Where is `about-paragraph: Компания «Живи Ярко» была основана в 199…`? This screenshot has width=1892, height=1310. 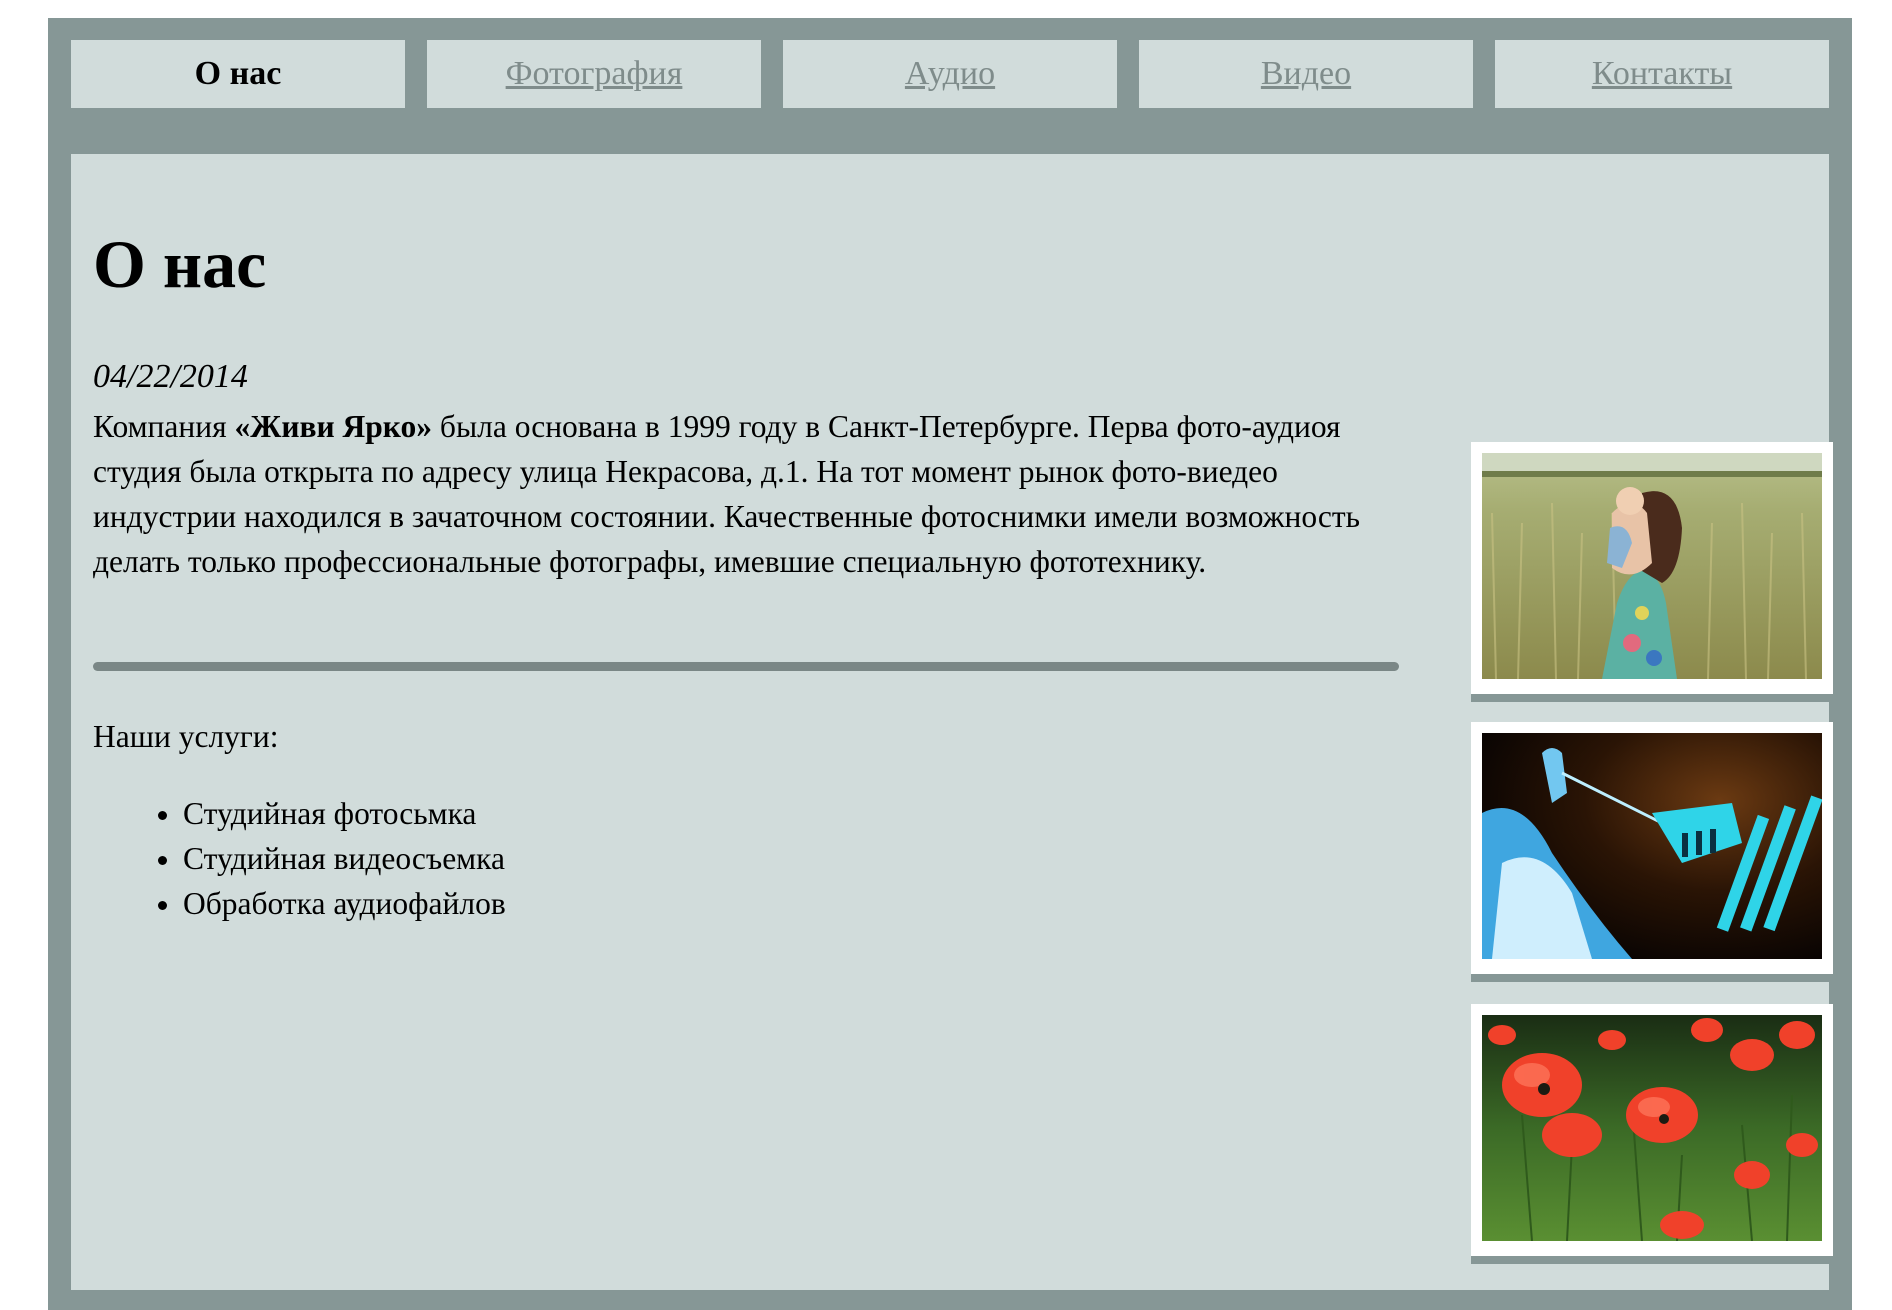 about-paragraph: Компания «Живи Ярко» была основана в 199… is located at coordinates (748, 494).